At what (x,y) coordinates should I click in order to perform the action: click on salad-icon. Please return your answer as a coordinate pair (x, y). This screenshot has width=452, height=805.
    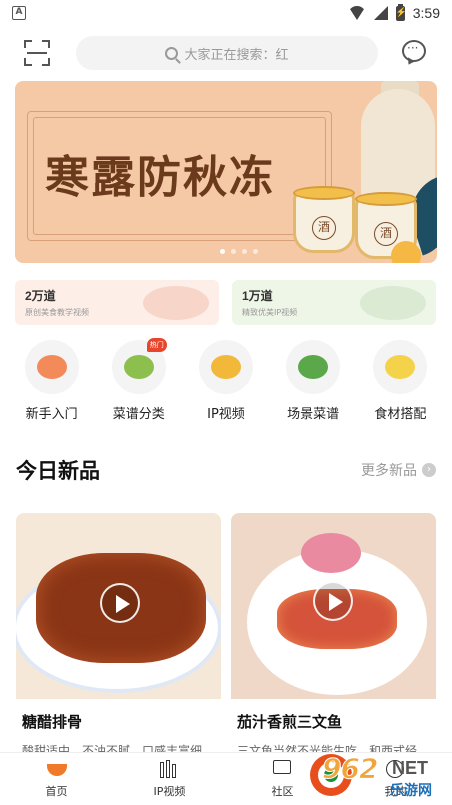
    Looking at the image, I should click on (313, 367).